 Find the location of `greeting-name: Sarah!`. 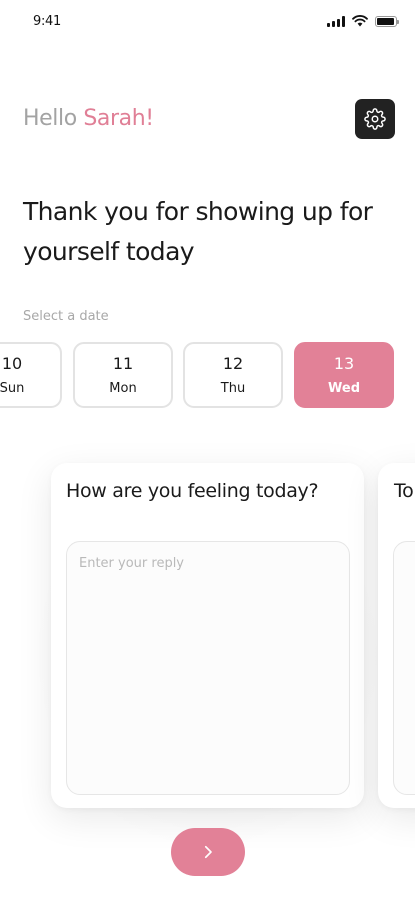

greeting-name: Sarah! is located at coordinates (118, 118).